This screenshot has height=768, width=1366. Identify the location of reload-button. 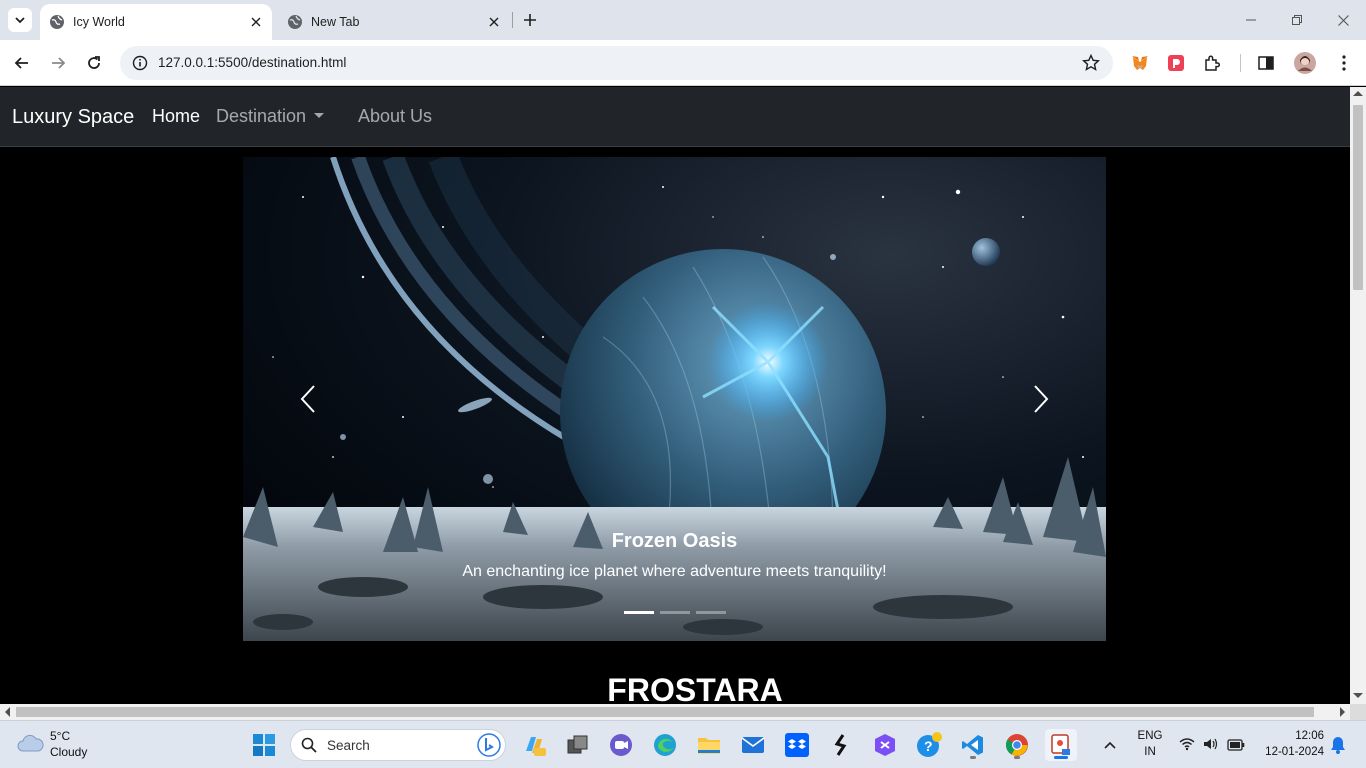
(94, 63).